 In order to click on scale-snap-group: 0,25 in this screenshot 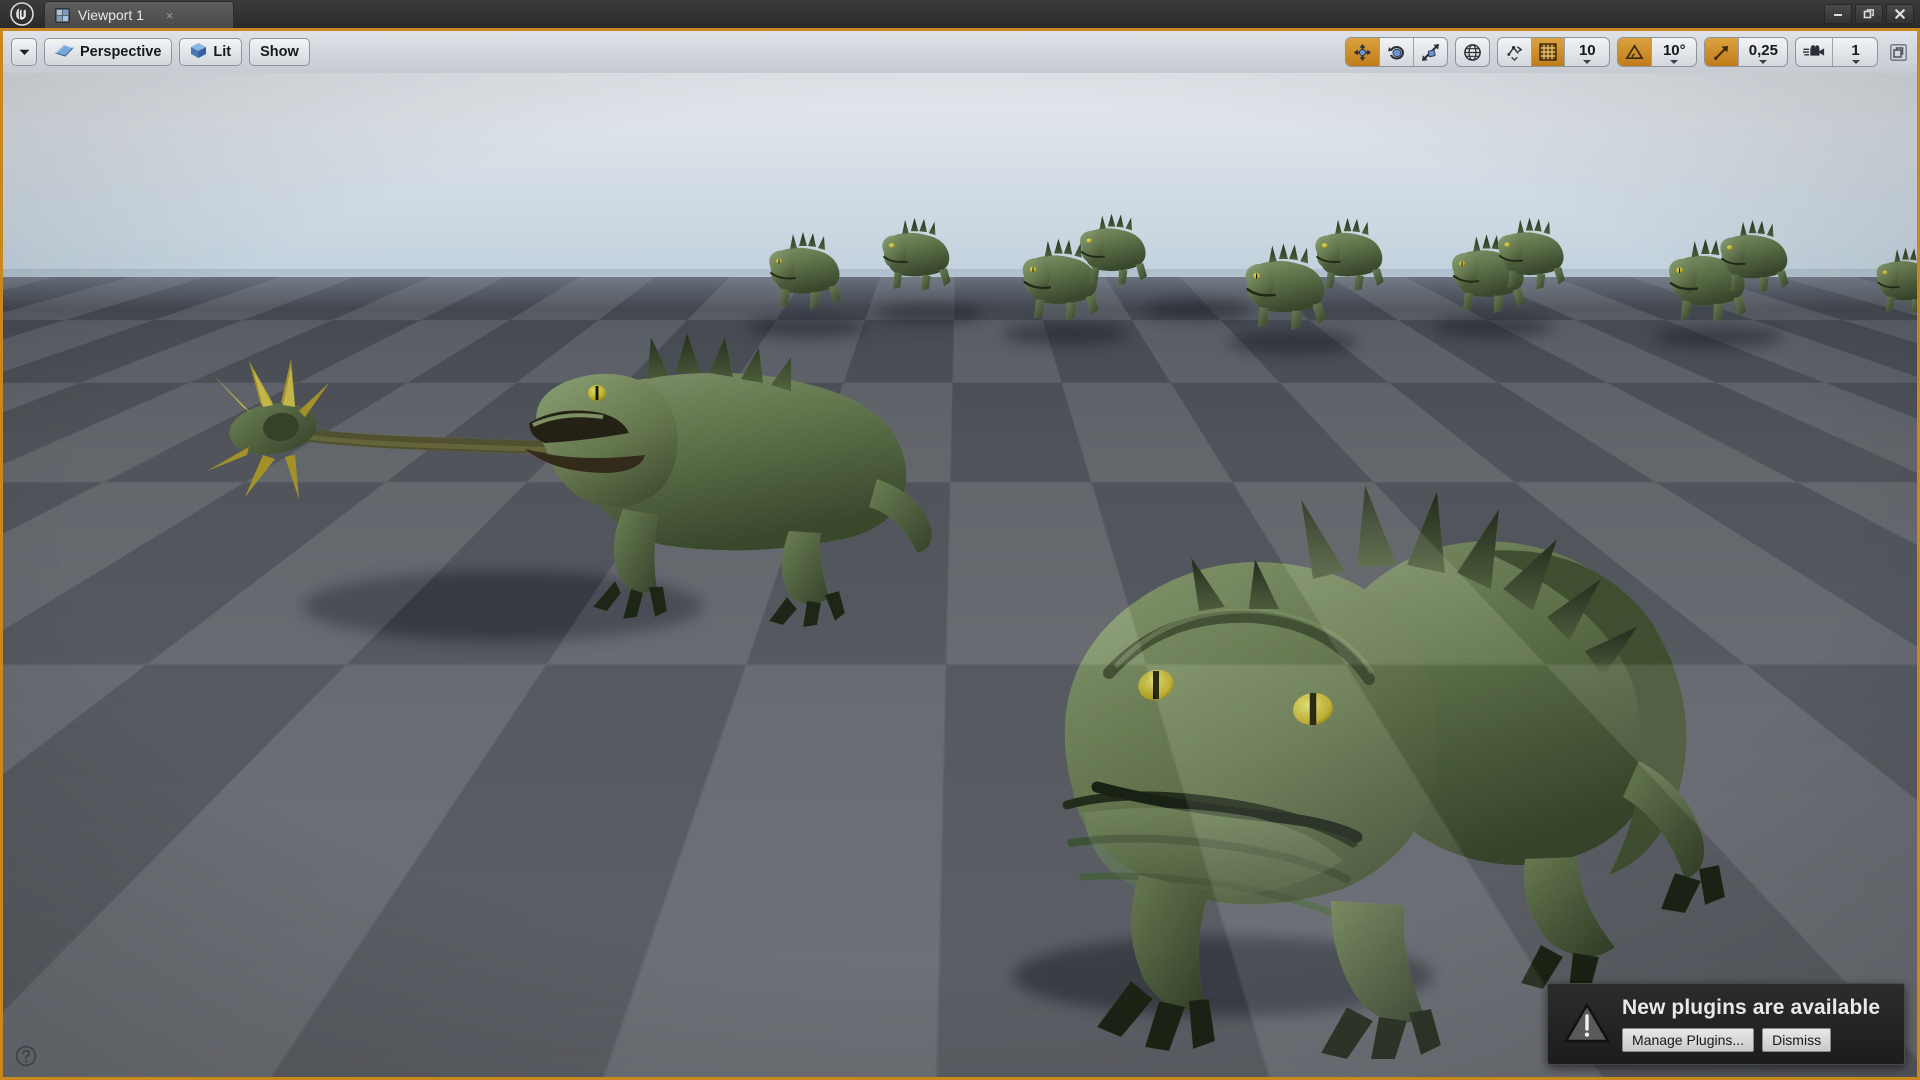, I will do `click(1745, 52)`.